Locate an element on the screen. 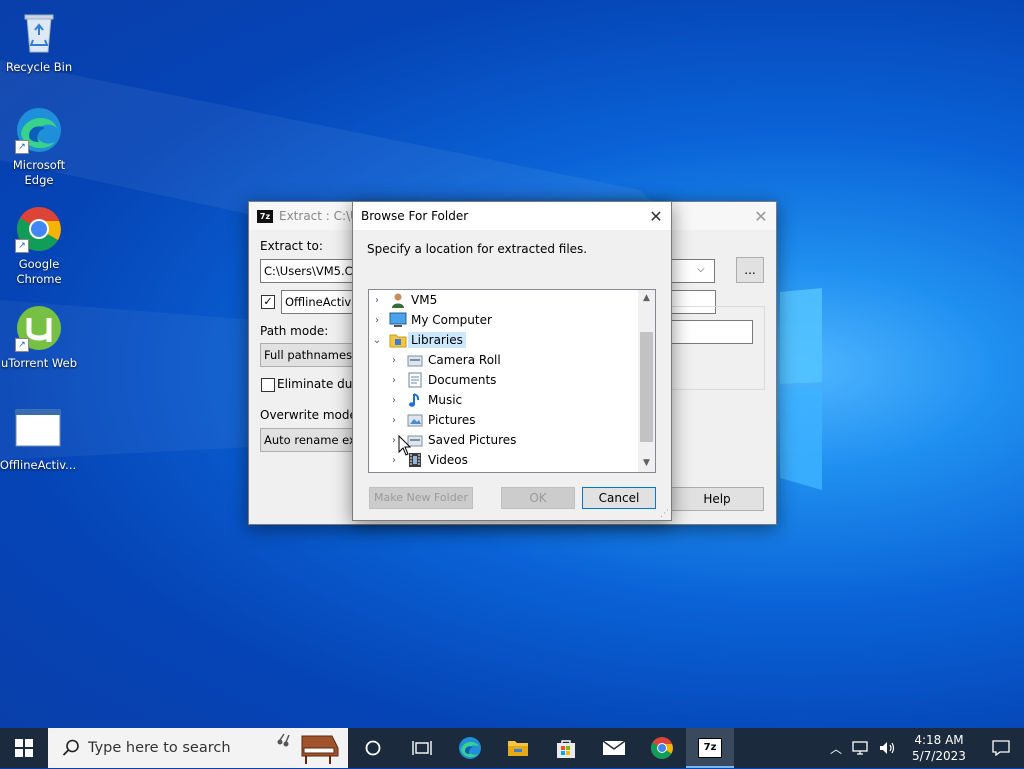 This screenshot has width=1024, height=769. desktop-icon-recycle-bin: Recycle Bin is located at coordinates (39, 41).